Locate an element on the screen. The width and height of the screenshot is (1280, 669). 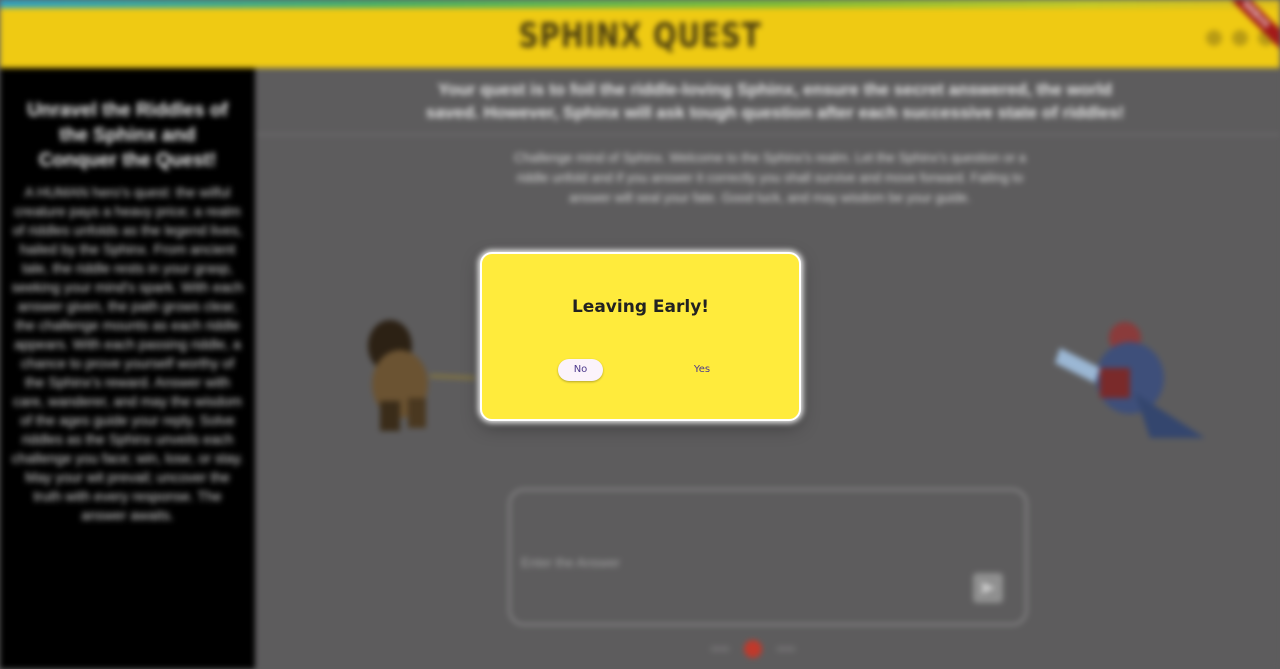
page-indicator is located at coordinates (753, 649).